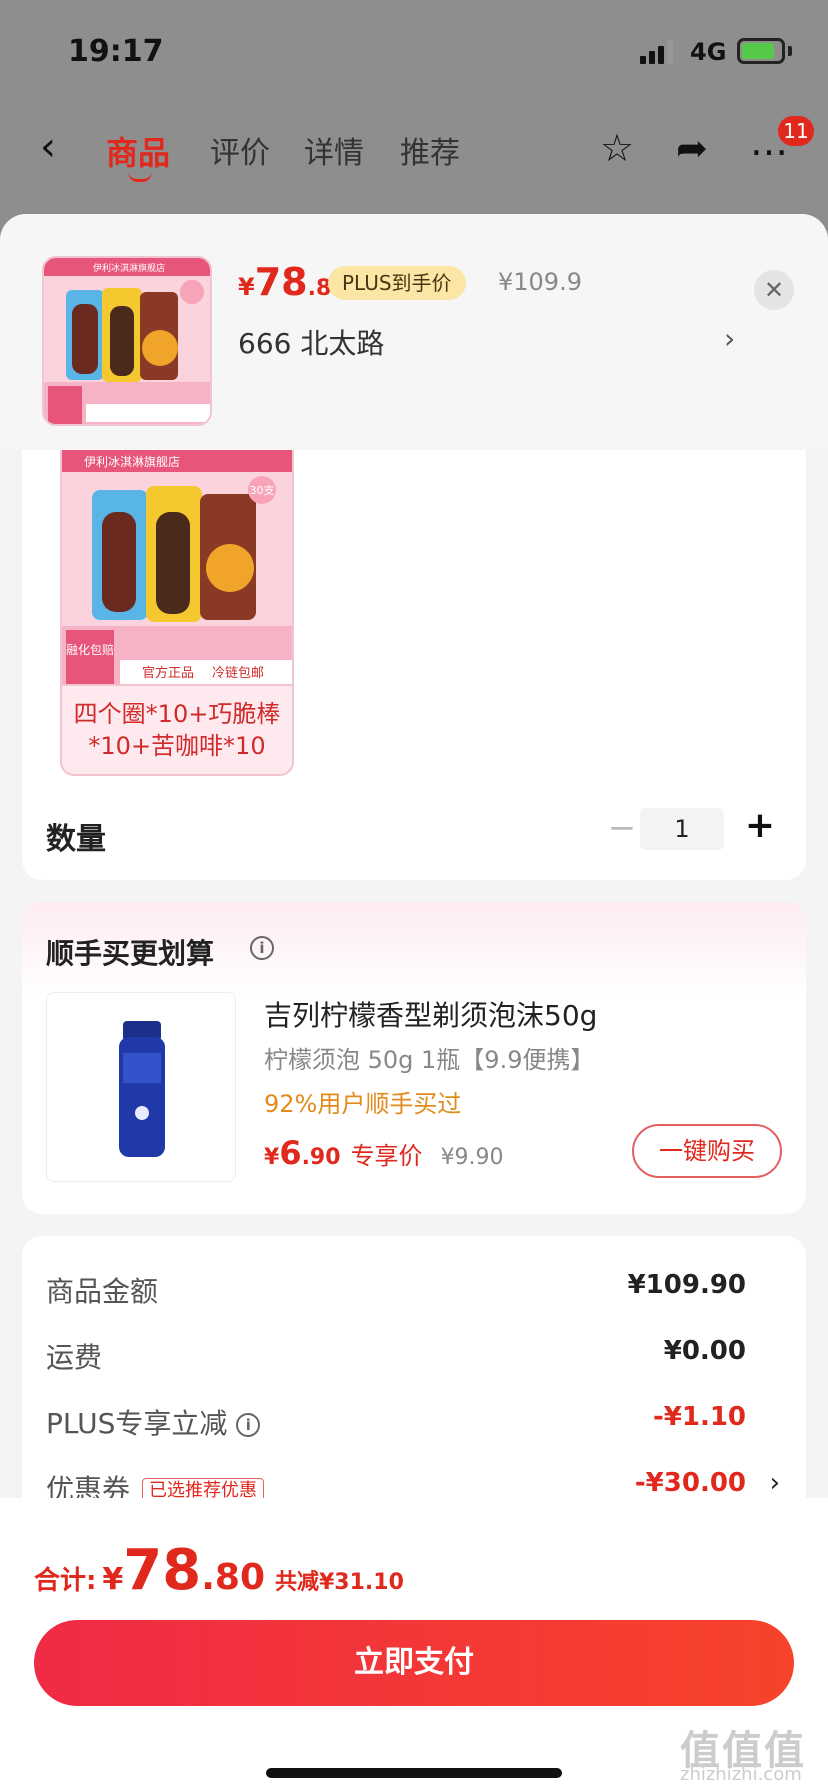 The image size is (828, 1792). I want to click on upsell-price: ¥ 6 .90 专享价 ¥9.90, so click(384, 1153).